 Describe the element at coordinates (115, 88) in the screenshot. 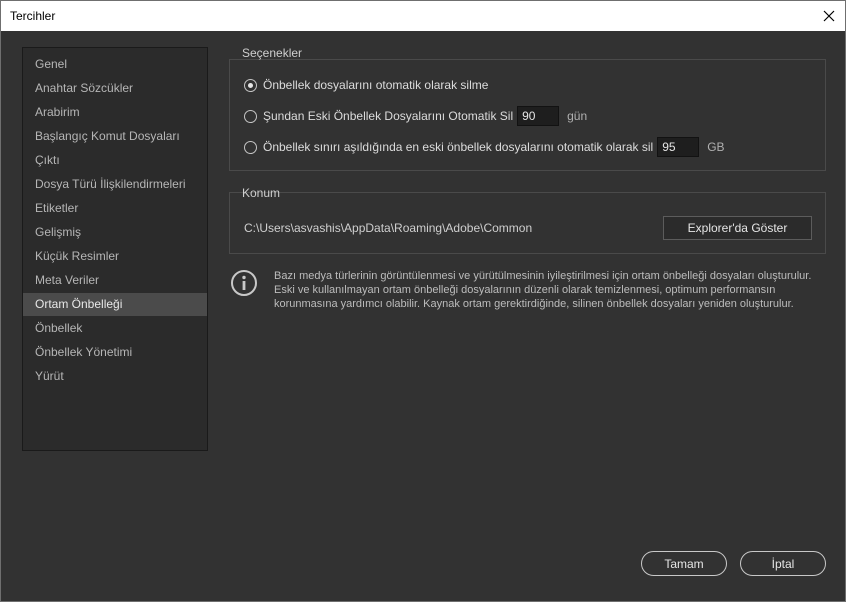

I see `sidebar-item-anahtar-sozcukler: Anahtar Sözcükler` at that location.